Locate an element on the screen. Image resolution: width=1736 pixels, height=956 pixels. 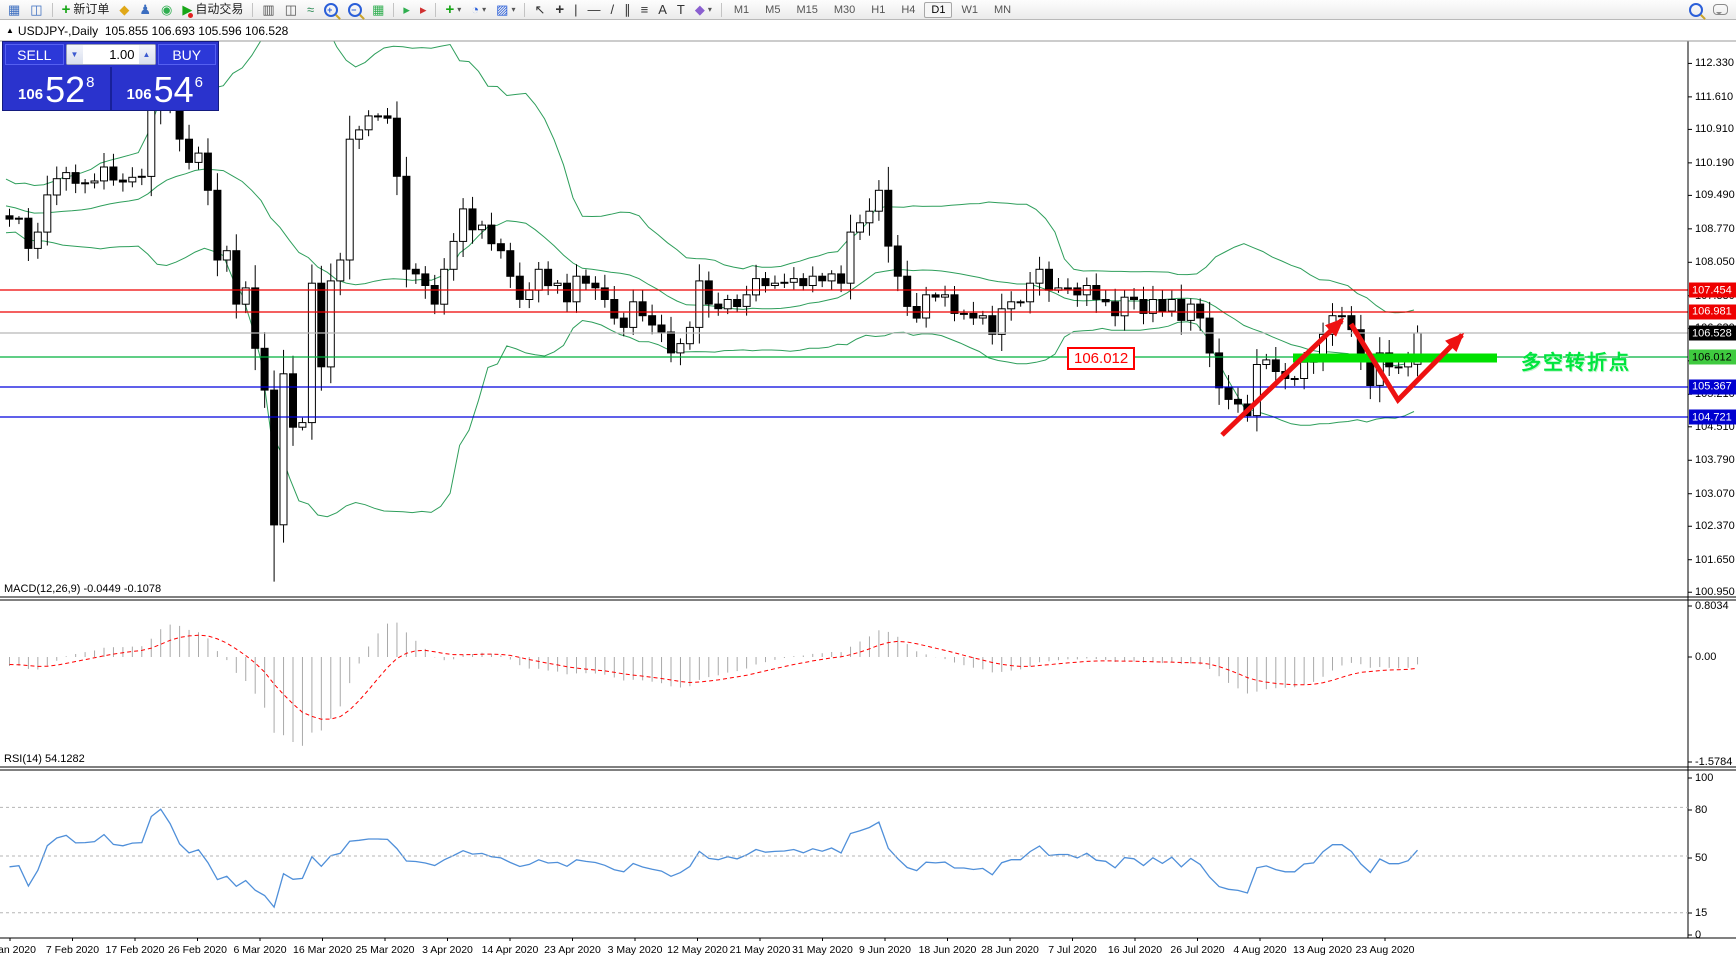
sell-price-sup: 8 is located at coordinates (90, 82).